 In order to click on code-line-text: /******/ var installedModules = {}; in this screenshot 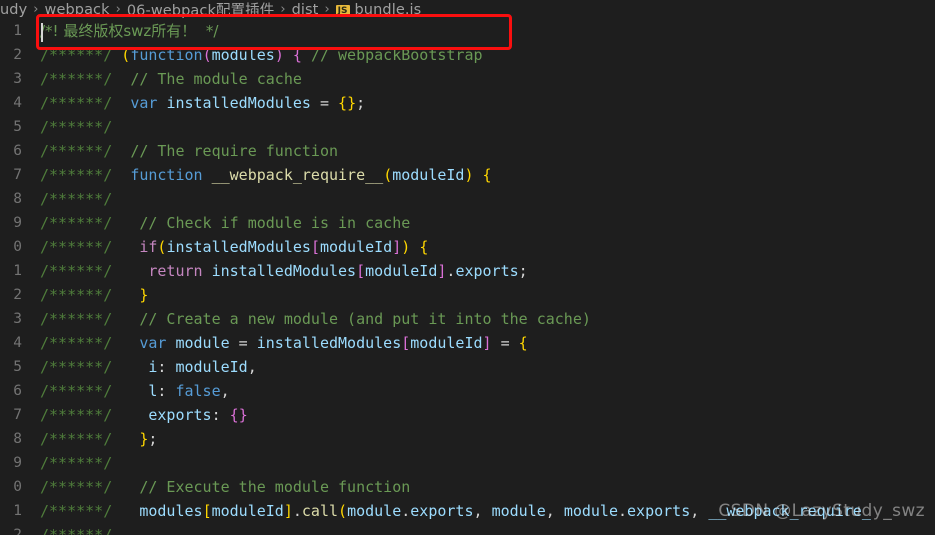, I will do `click(202, 103)`.